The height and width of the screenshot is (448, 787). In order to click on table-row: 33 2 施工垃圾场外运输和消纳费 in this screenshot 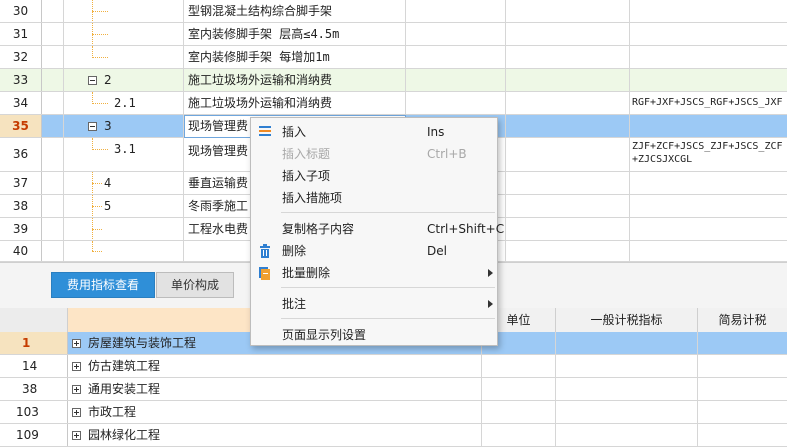, I will do `click(393, 80)`.